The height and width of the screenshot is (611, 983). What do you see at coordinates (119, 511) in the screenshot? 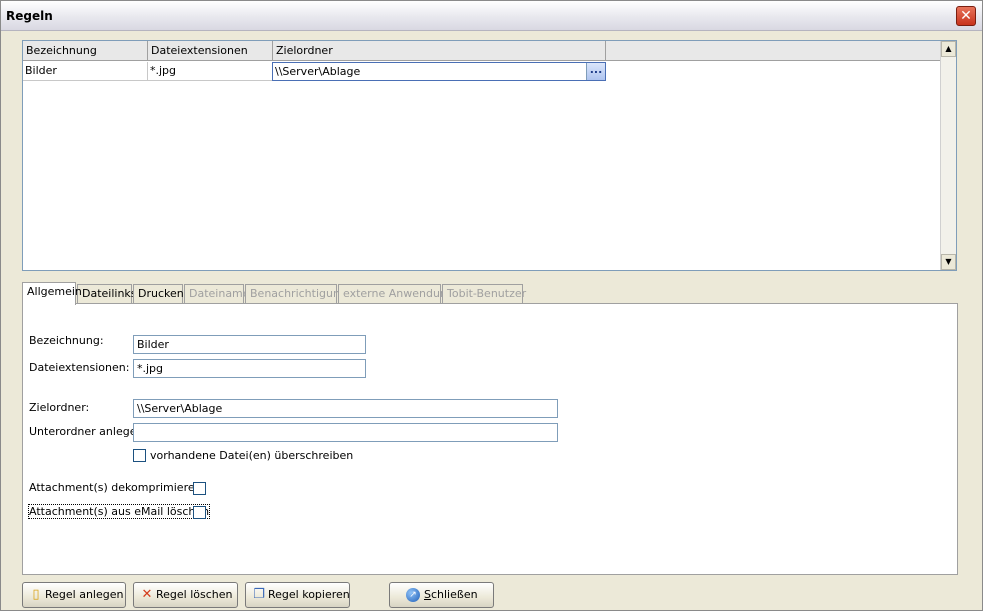
I see `loeschen-label: Attachment(s) aus eMail löschen` at bounding box center [119, 511].